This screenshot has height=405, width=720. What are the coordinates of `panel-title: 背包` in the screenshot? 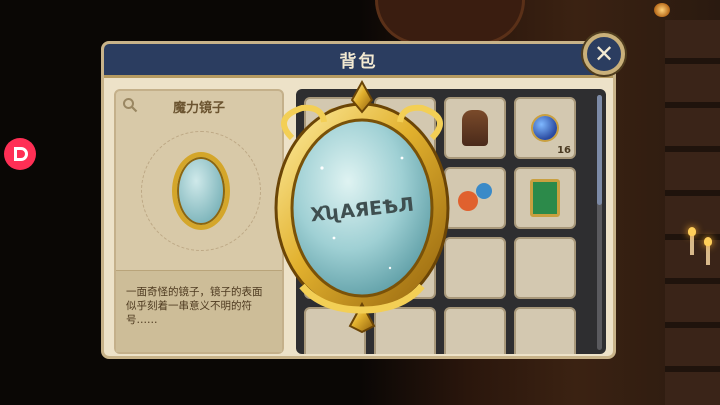 It's located at (358, 62).